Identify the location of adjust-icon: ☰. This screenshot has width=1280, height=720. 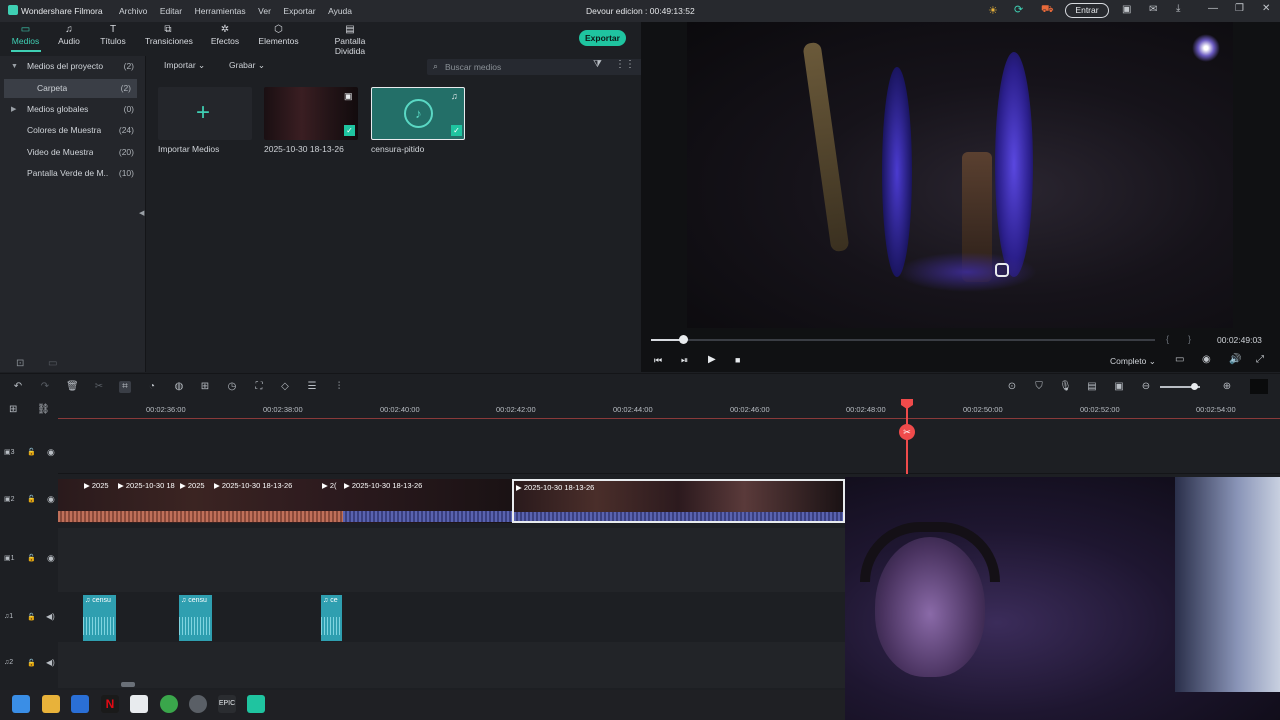
(312, 387).